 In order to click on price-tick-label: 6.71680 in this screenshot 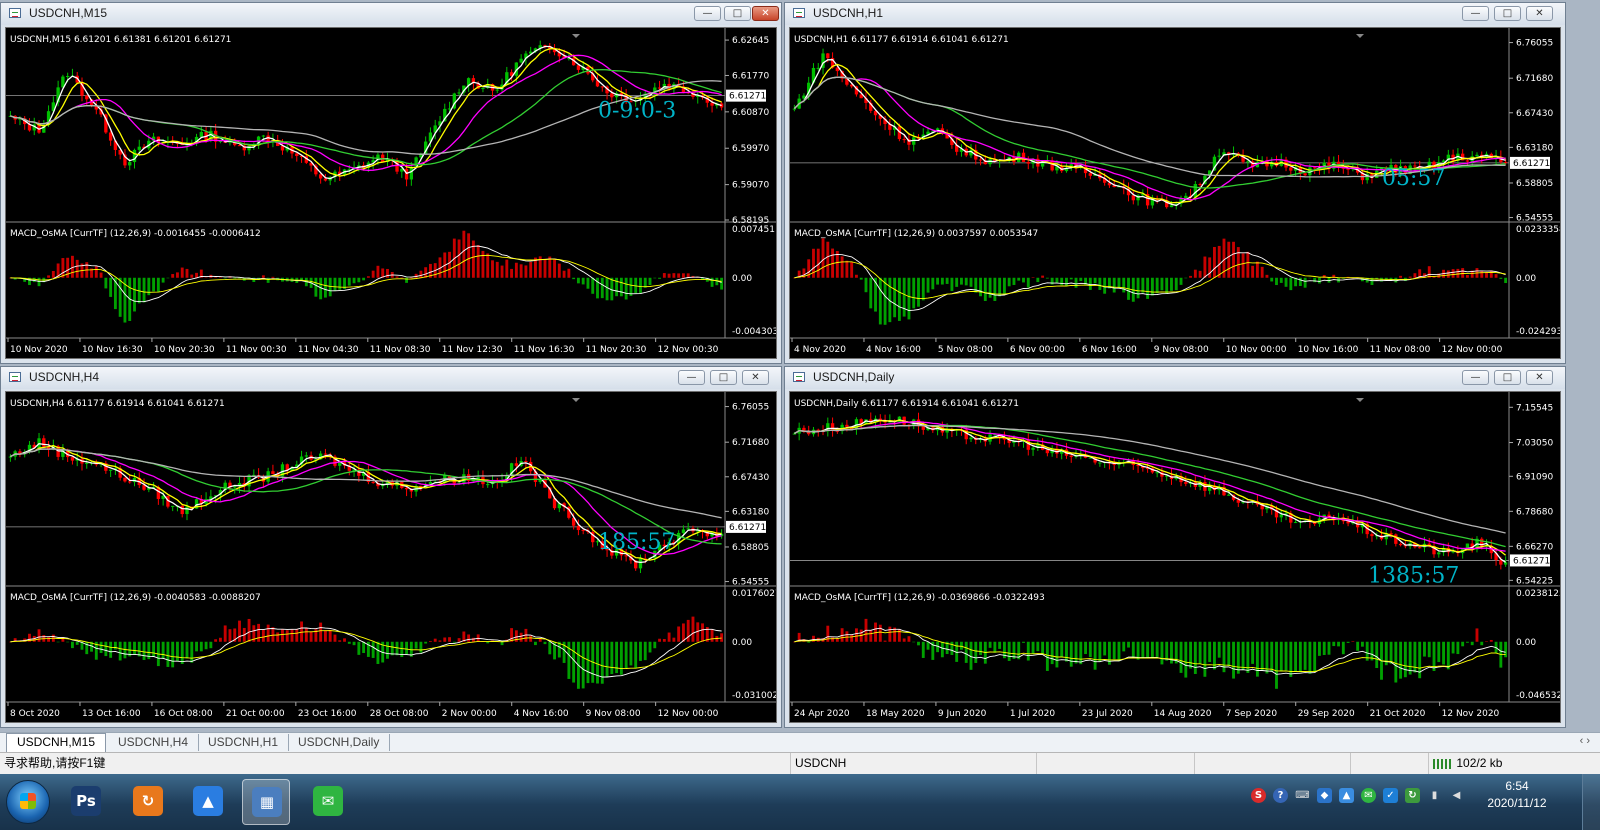, I will do `click(1534, 79)`.